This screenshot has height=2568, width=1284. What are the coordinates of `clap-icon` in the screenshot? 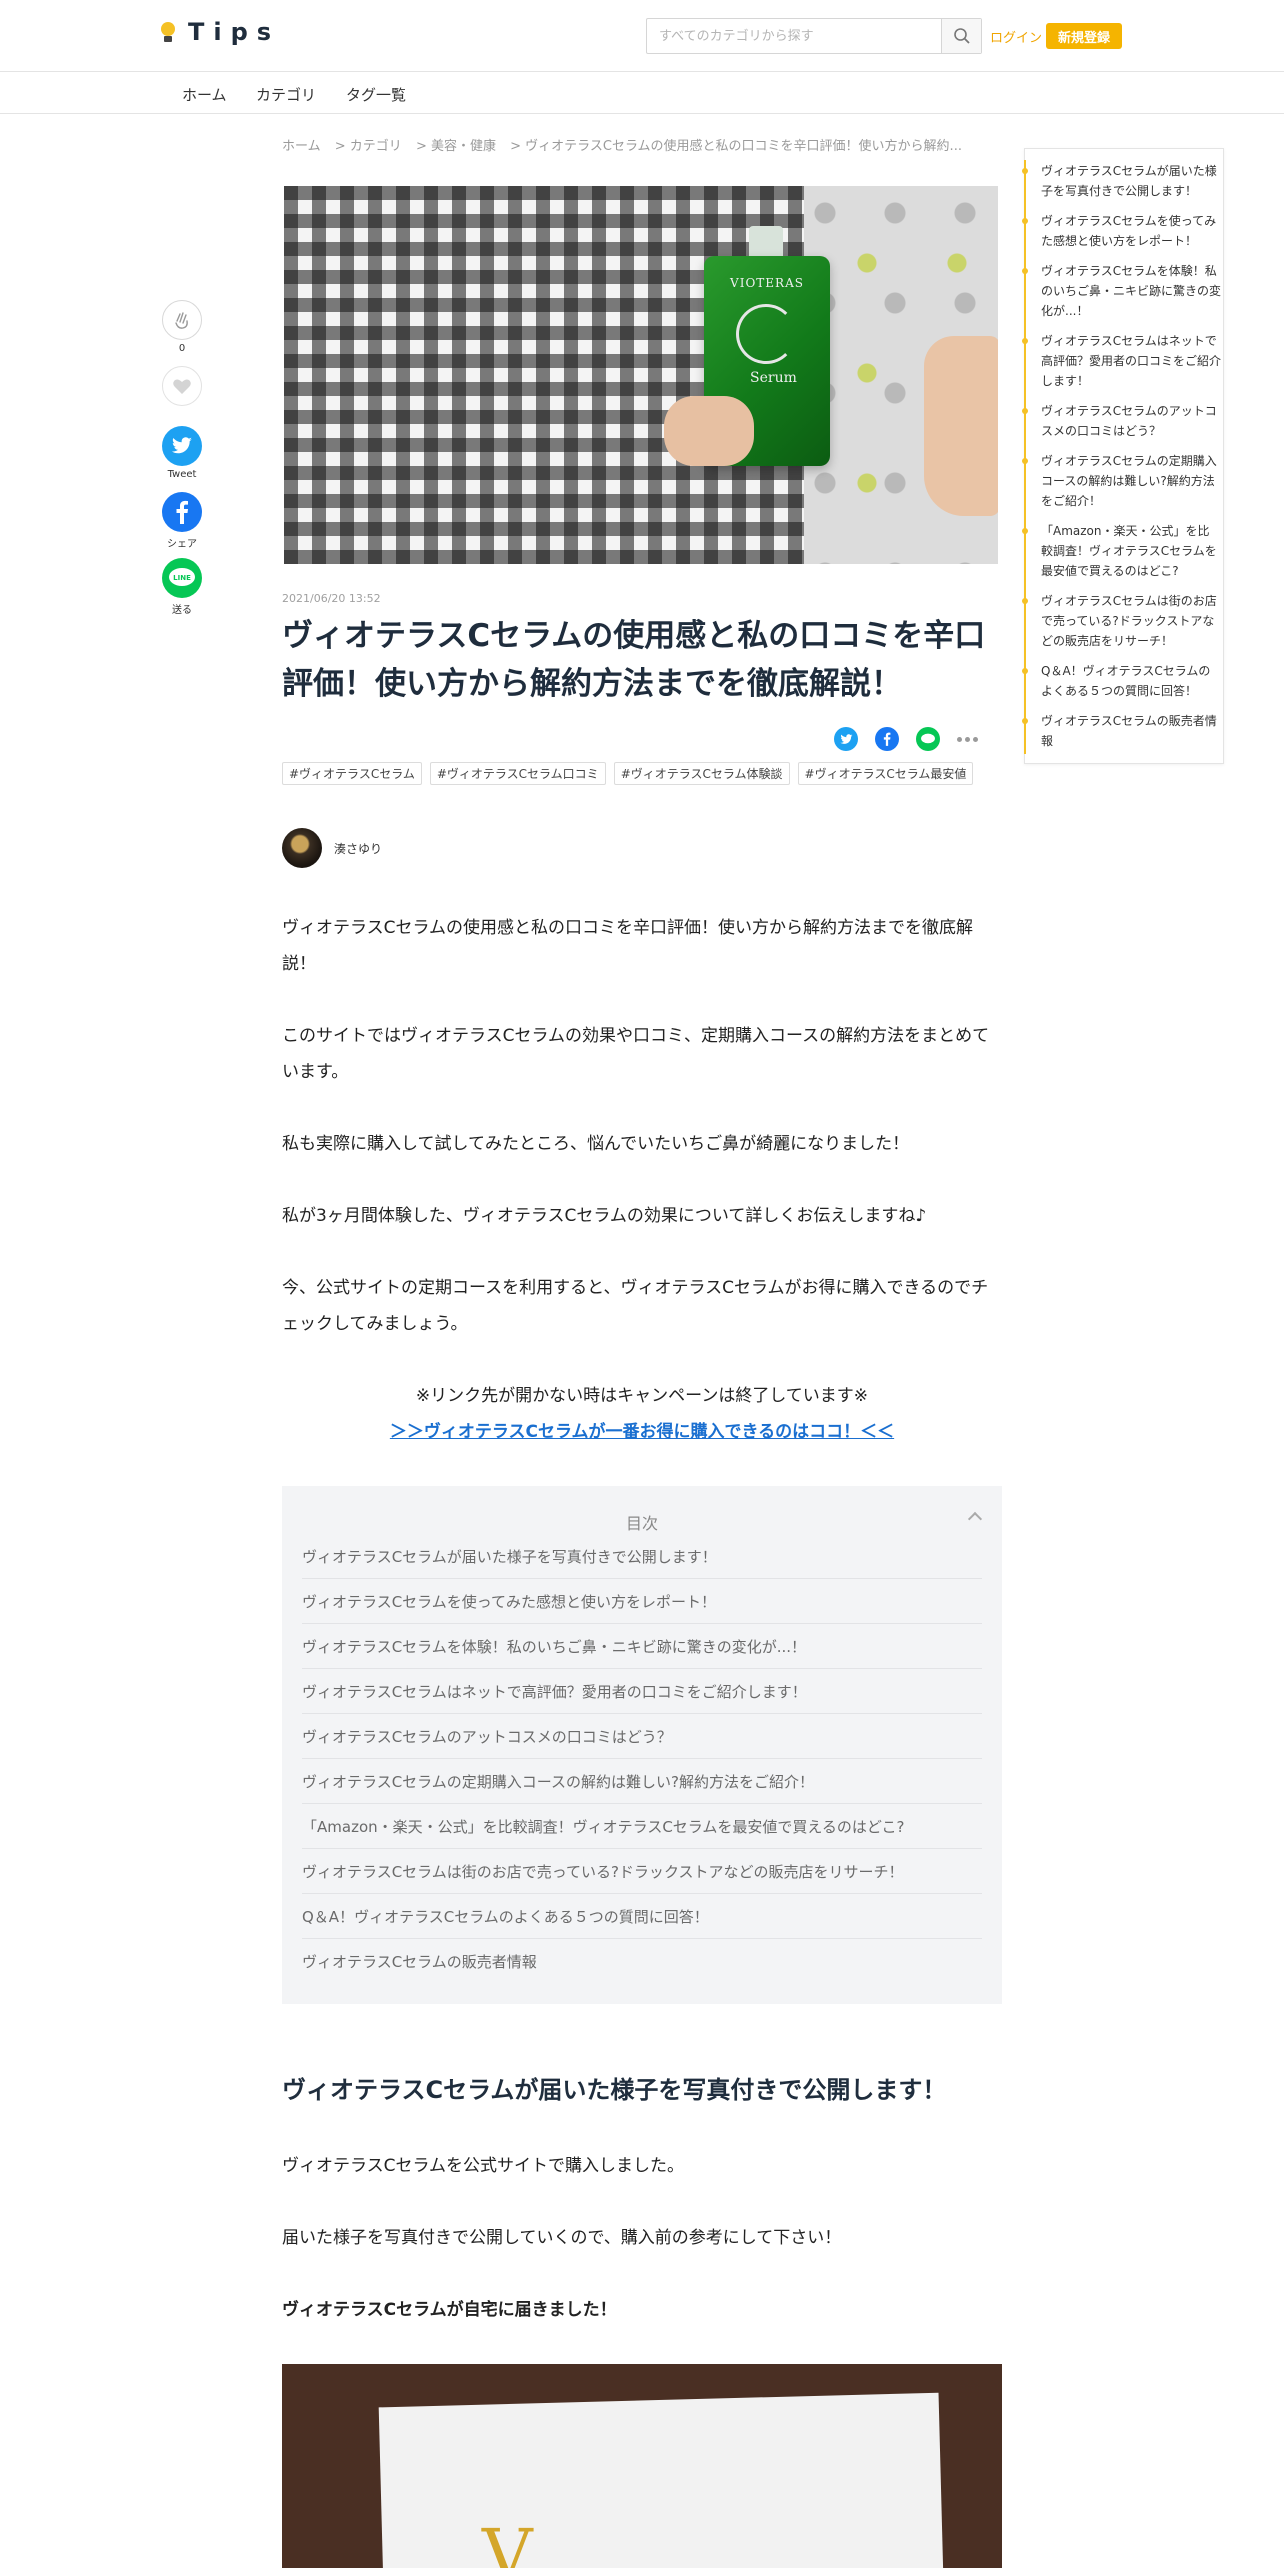 It's located at (181, 320).